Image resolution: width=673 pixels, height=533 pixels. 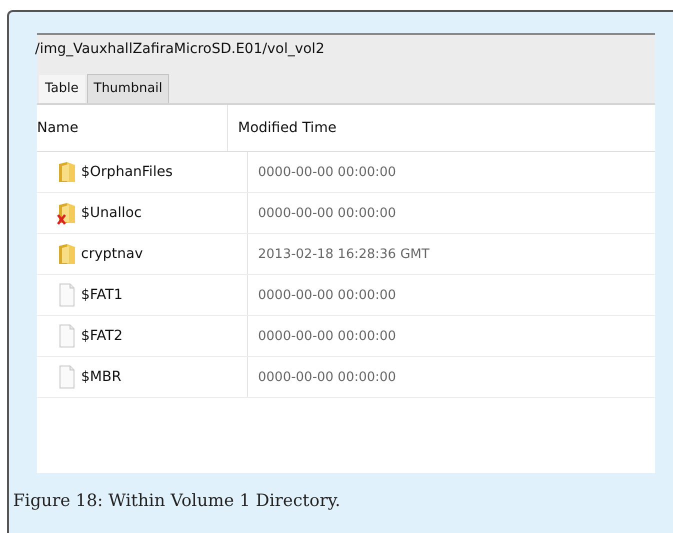 I want to click on file-name: $Unalloc, so click(x=111, y=213).